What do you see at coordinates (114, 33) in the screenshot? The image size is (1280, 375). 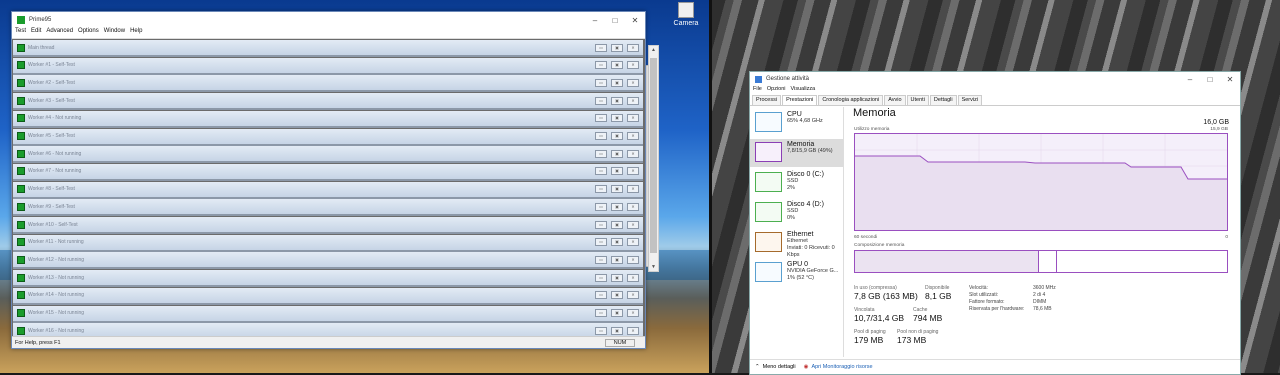 I see `menu-window: Window` at bounding box center [114, 33].